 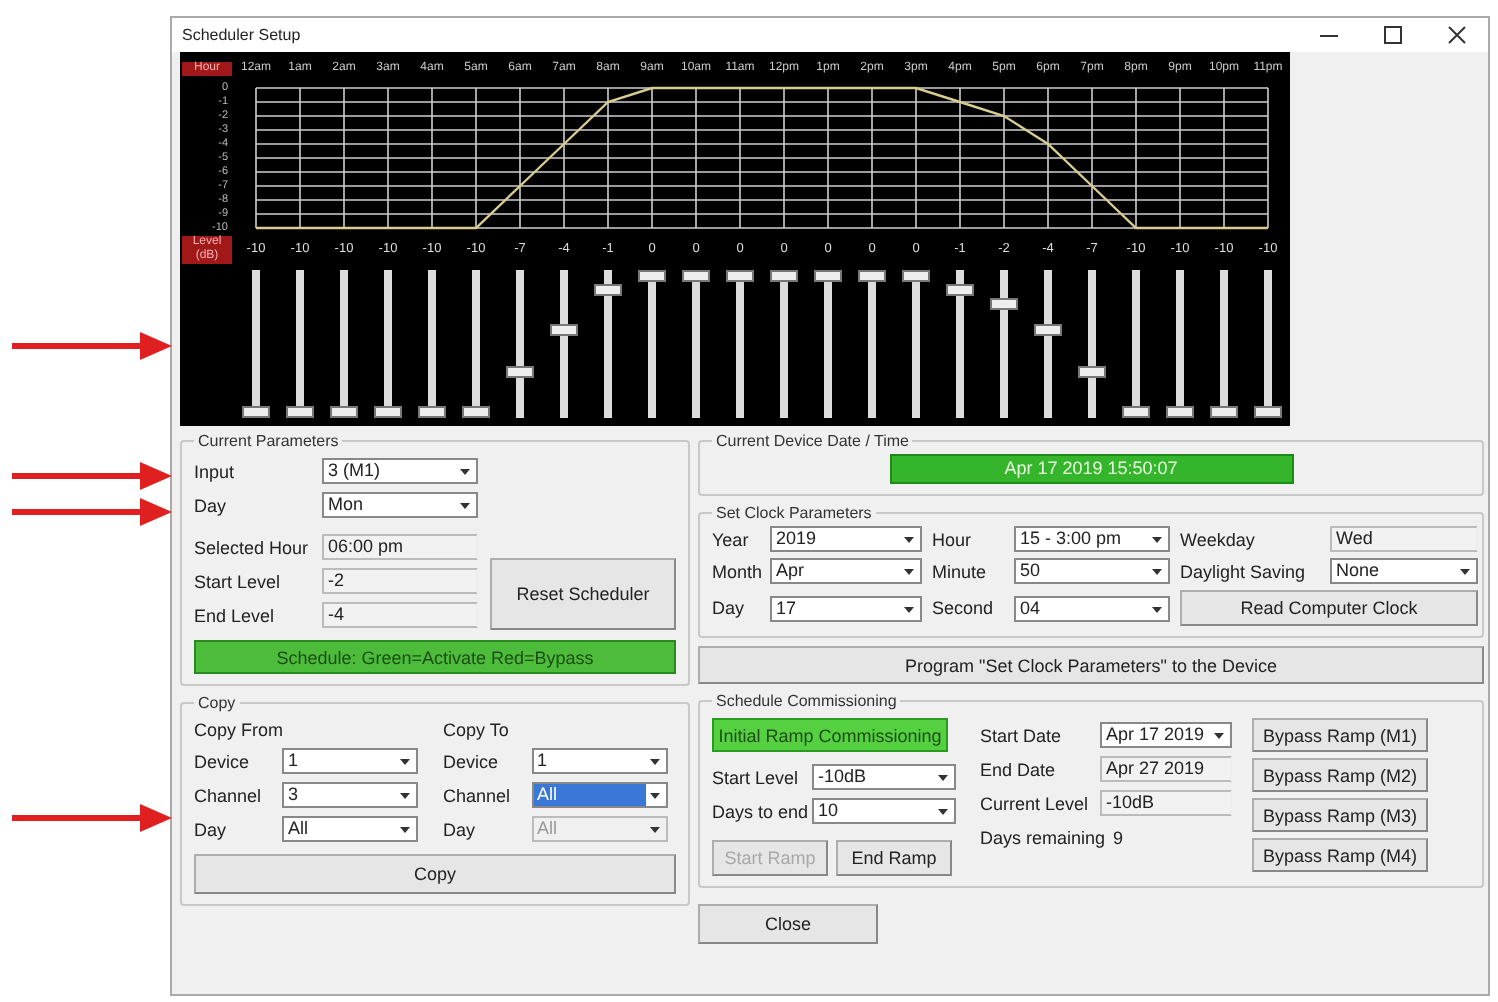 What do you see at coordinates (217, 703) in the screenshot?
I see `group-title: Copy` at bounding box center [217, 703].